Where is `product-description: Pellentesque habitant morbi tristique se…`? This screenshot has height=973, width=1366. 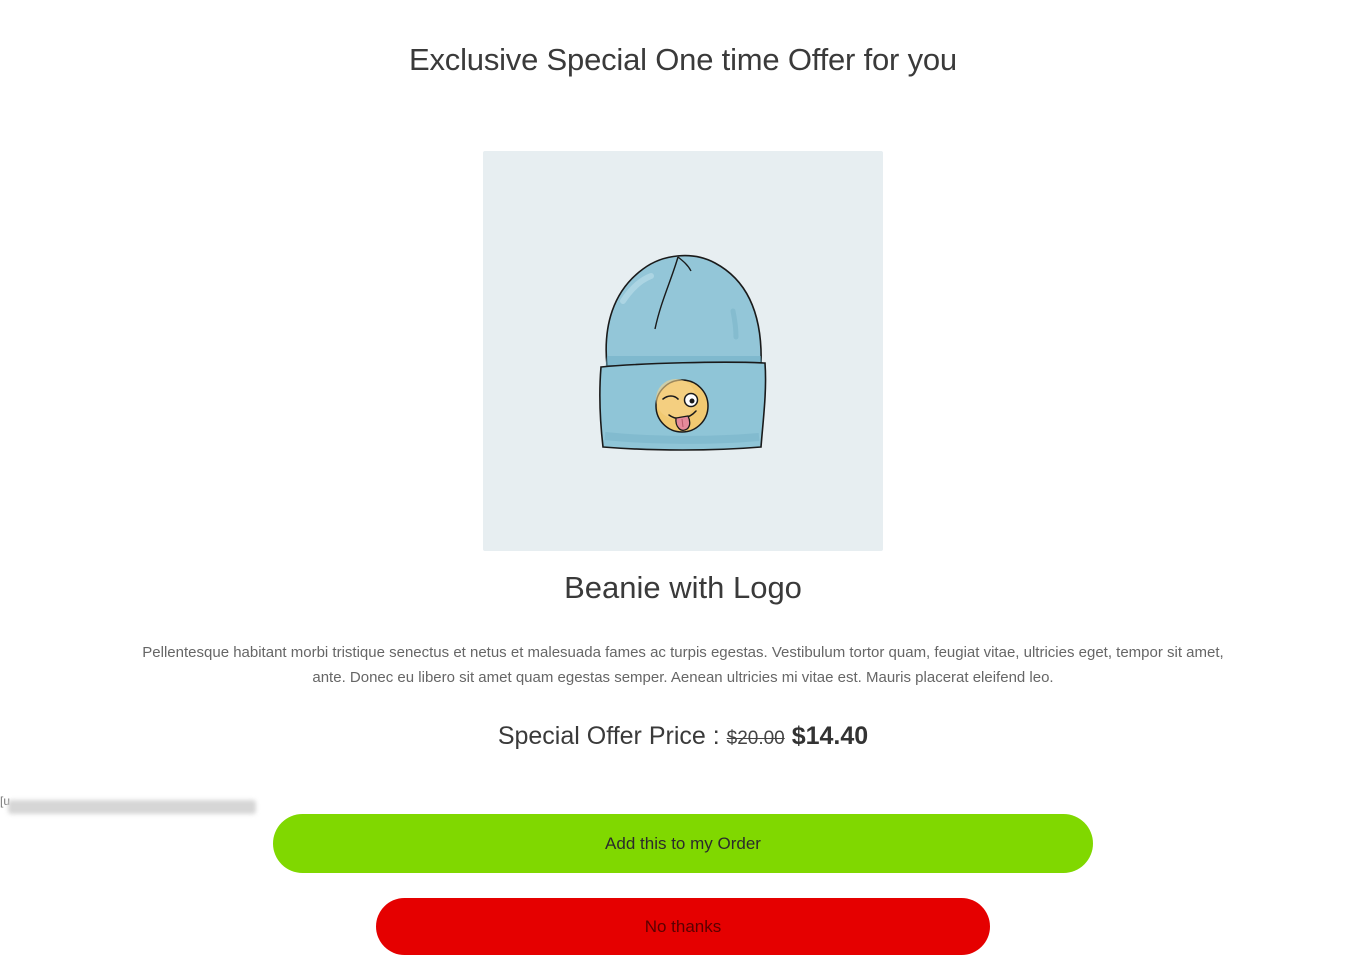 product-description: Pellentesque habitant morbi tristique se… is located at coordinates (683, 665).